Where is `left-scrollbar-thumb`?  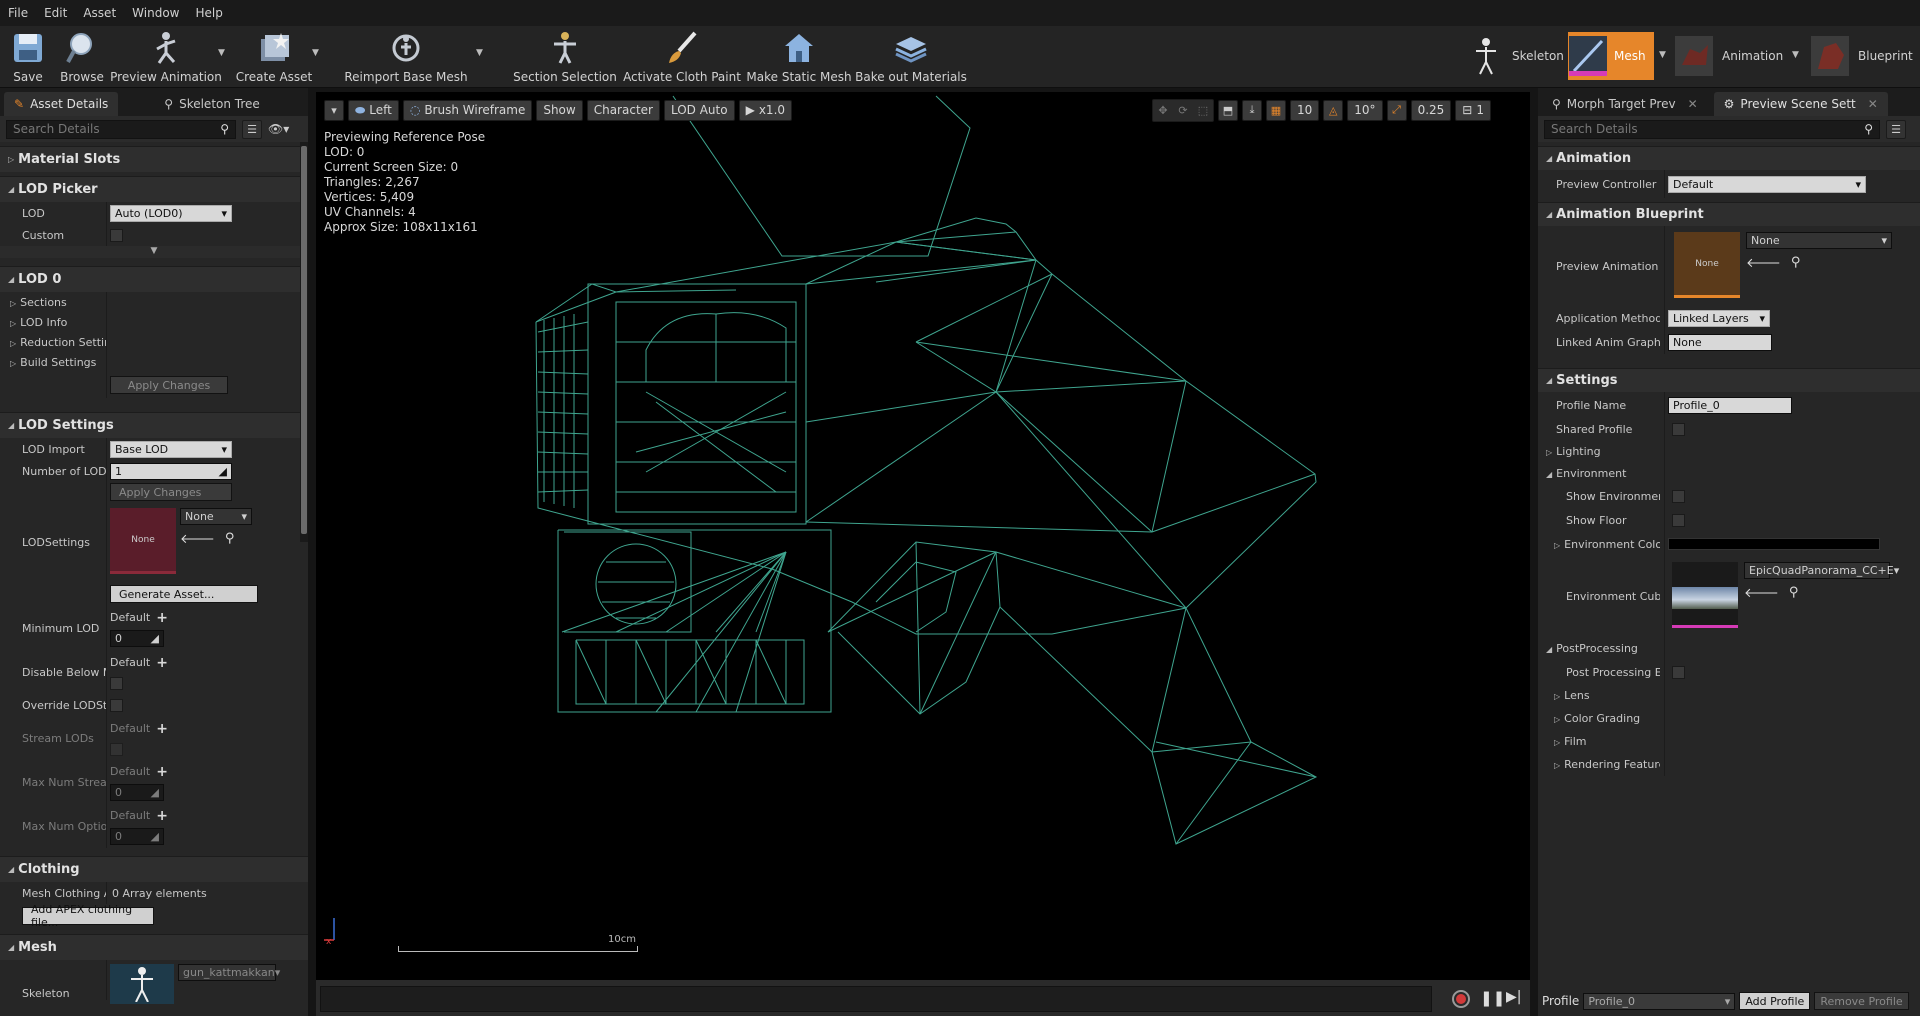
left-scrollbar-thumb is located at coordinates (304, 340).